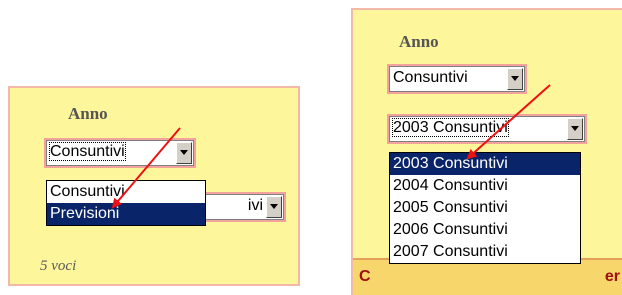 The height and width of the screenshot is (295, 622). I want to click on red-arrow-annotation-right, so click(508, 122).